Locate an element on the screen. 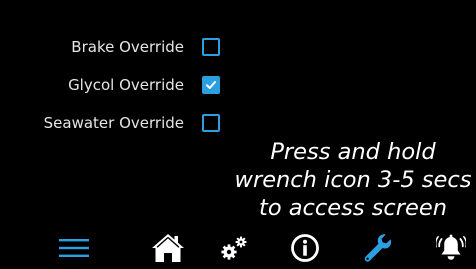 This screenshot has height=269, width=476. glycol-override-checkbox is located at coordinates (211, 85).